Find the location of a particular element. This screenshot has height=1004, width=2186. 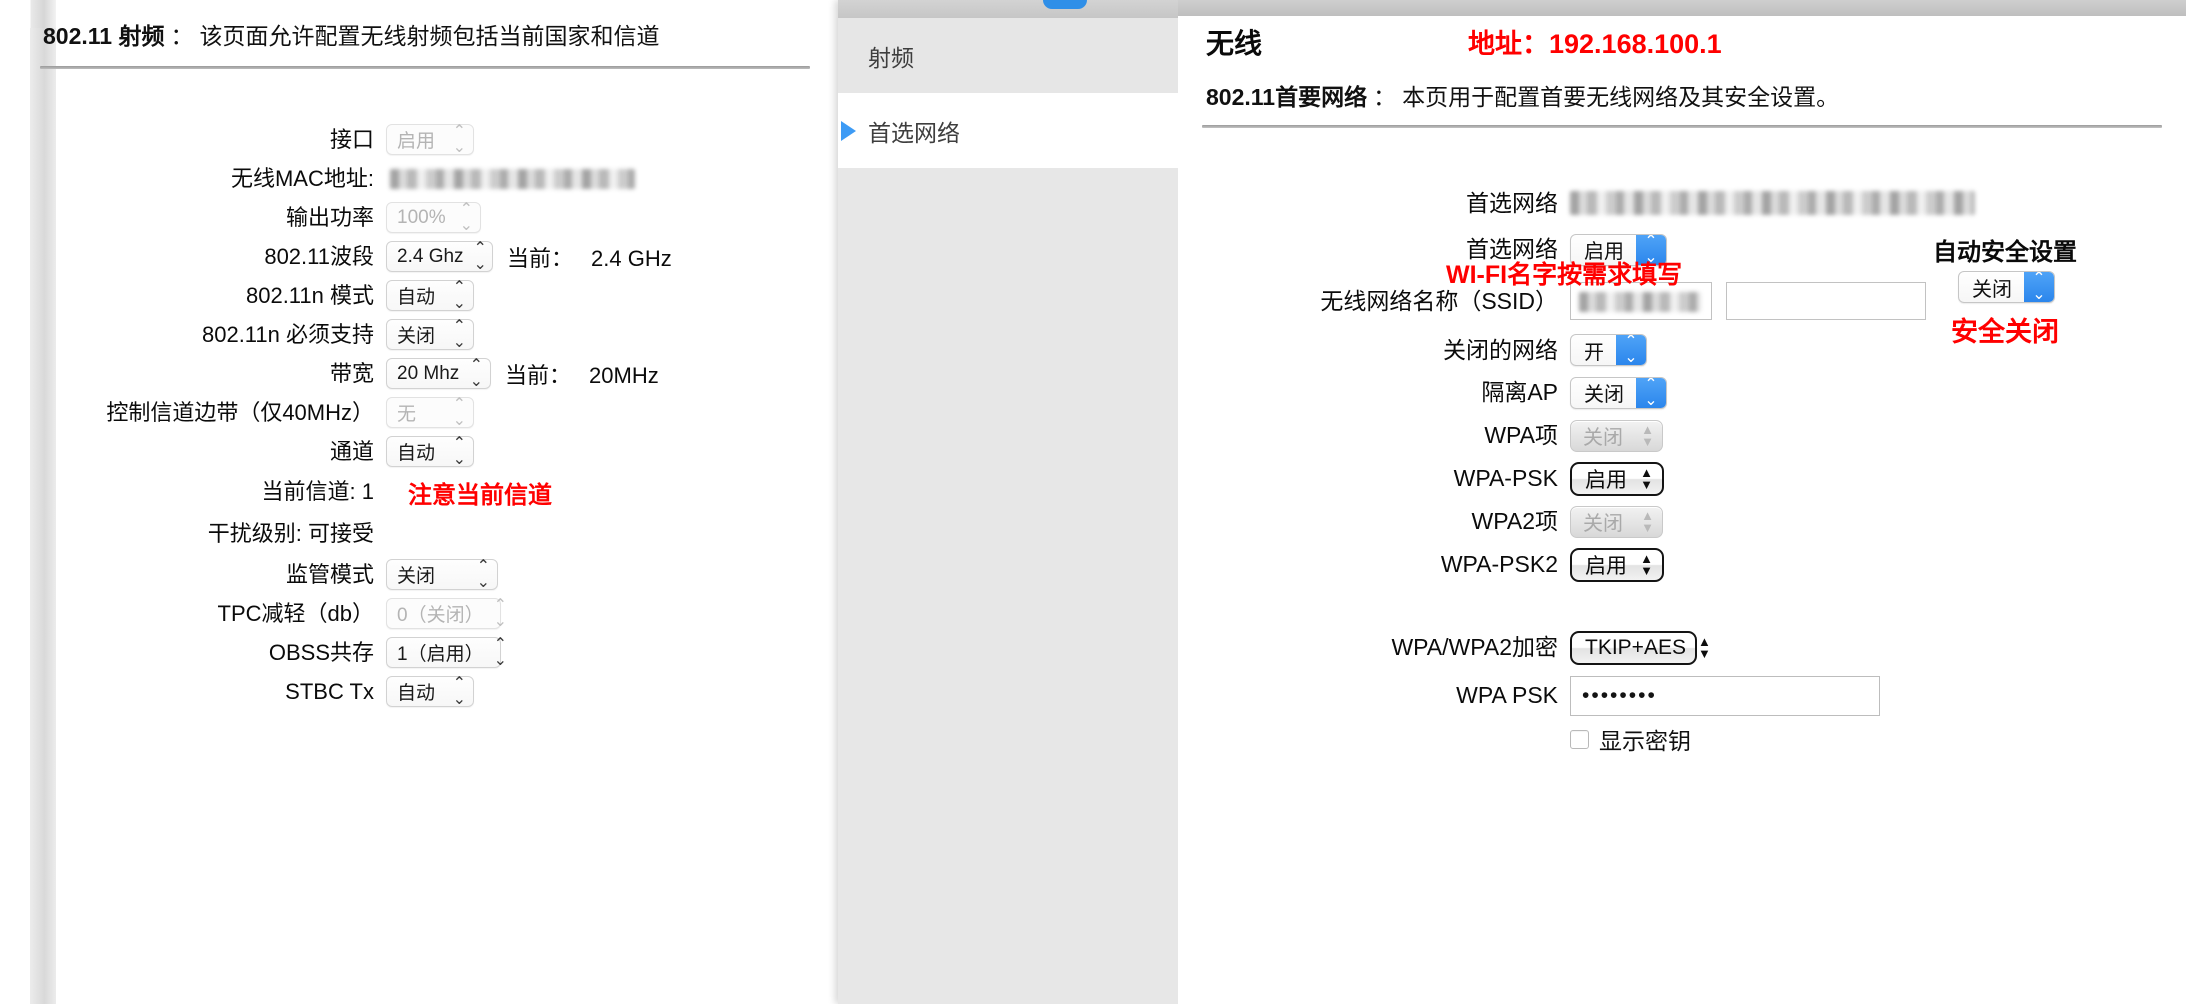

table-row: 无线MAC地址: is located at coordinates (450, 178).